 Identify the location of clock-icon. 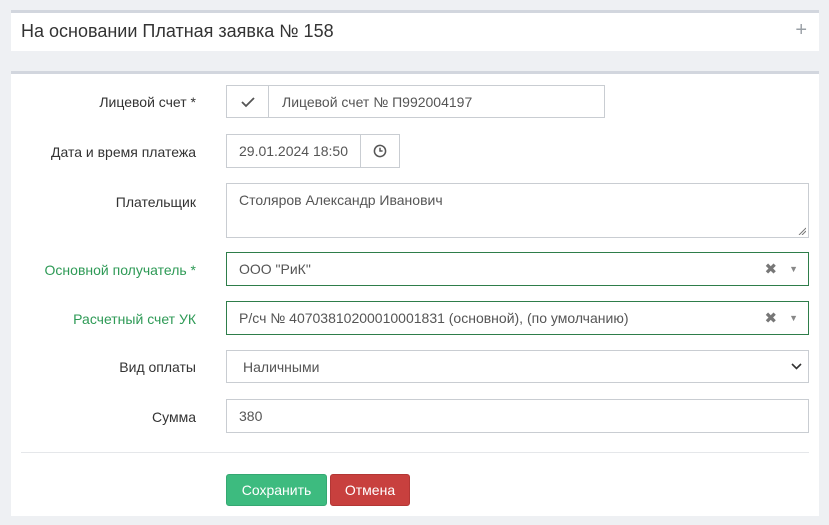
(379, 151).